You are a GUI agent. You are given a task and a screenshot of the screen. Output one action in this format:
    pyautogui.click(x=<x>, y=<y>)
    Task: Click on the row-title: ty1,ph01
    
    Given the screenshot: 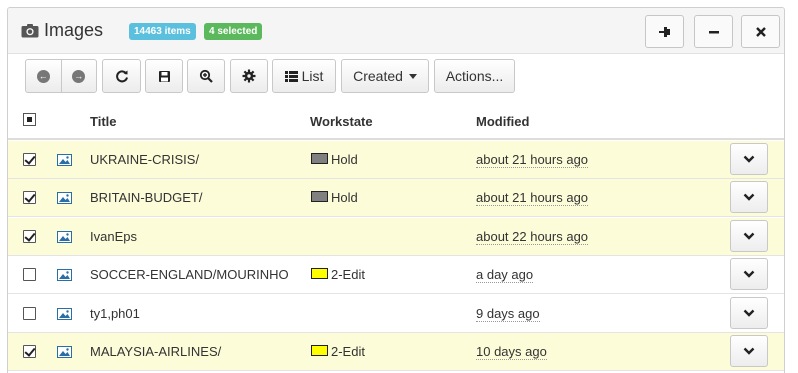 What is the action you would take?
    pyautogui.click(x=115, y=313)
    